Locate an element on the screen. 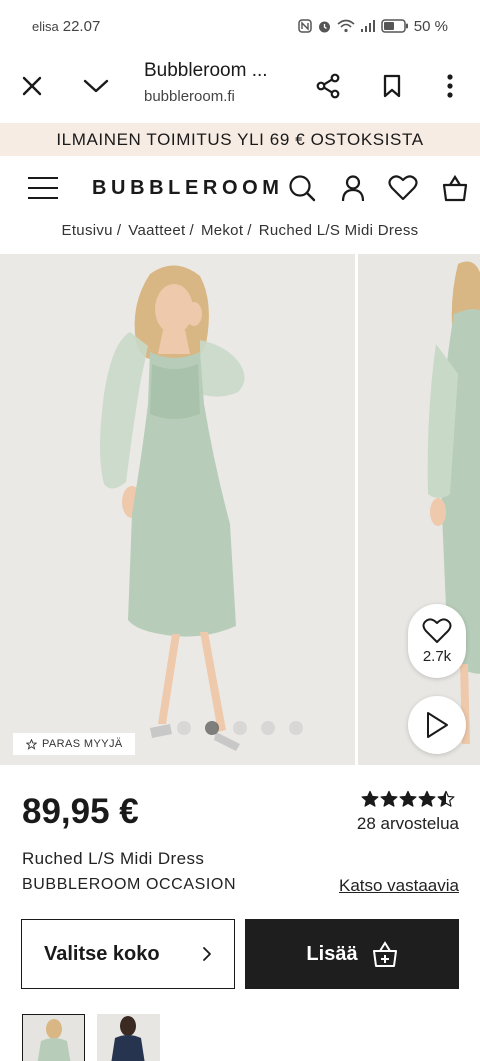  promo-text: ILMAINEN TOIMITUS YLI 69 € OSTOKSISTA is located at coordinates (240, 139).